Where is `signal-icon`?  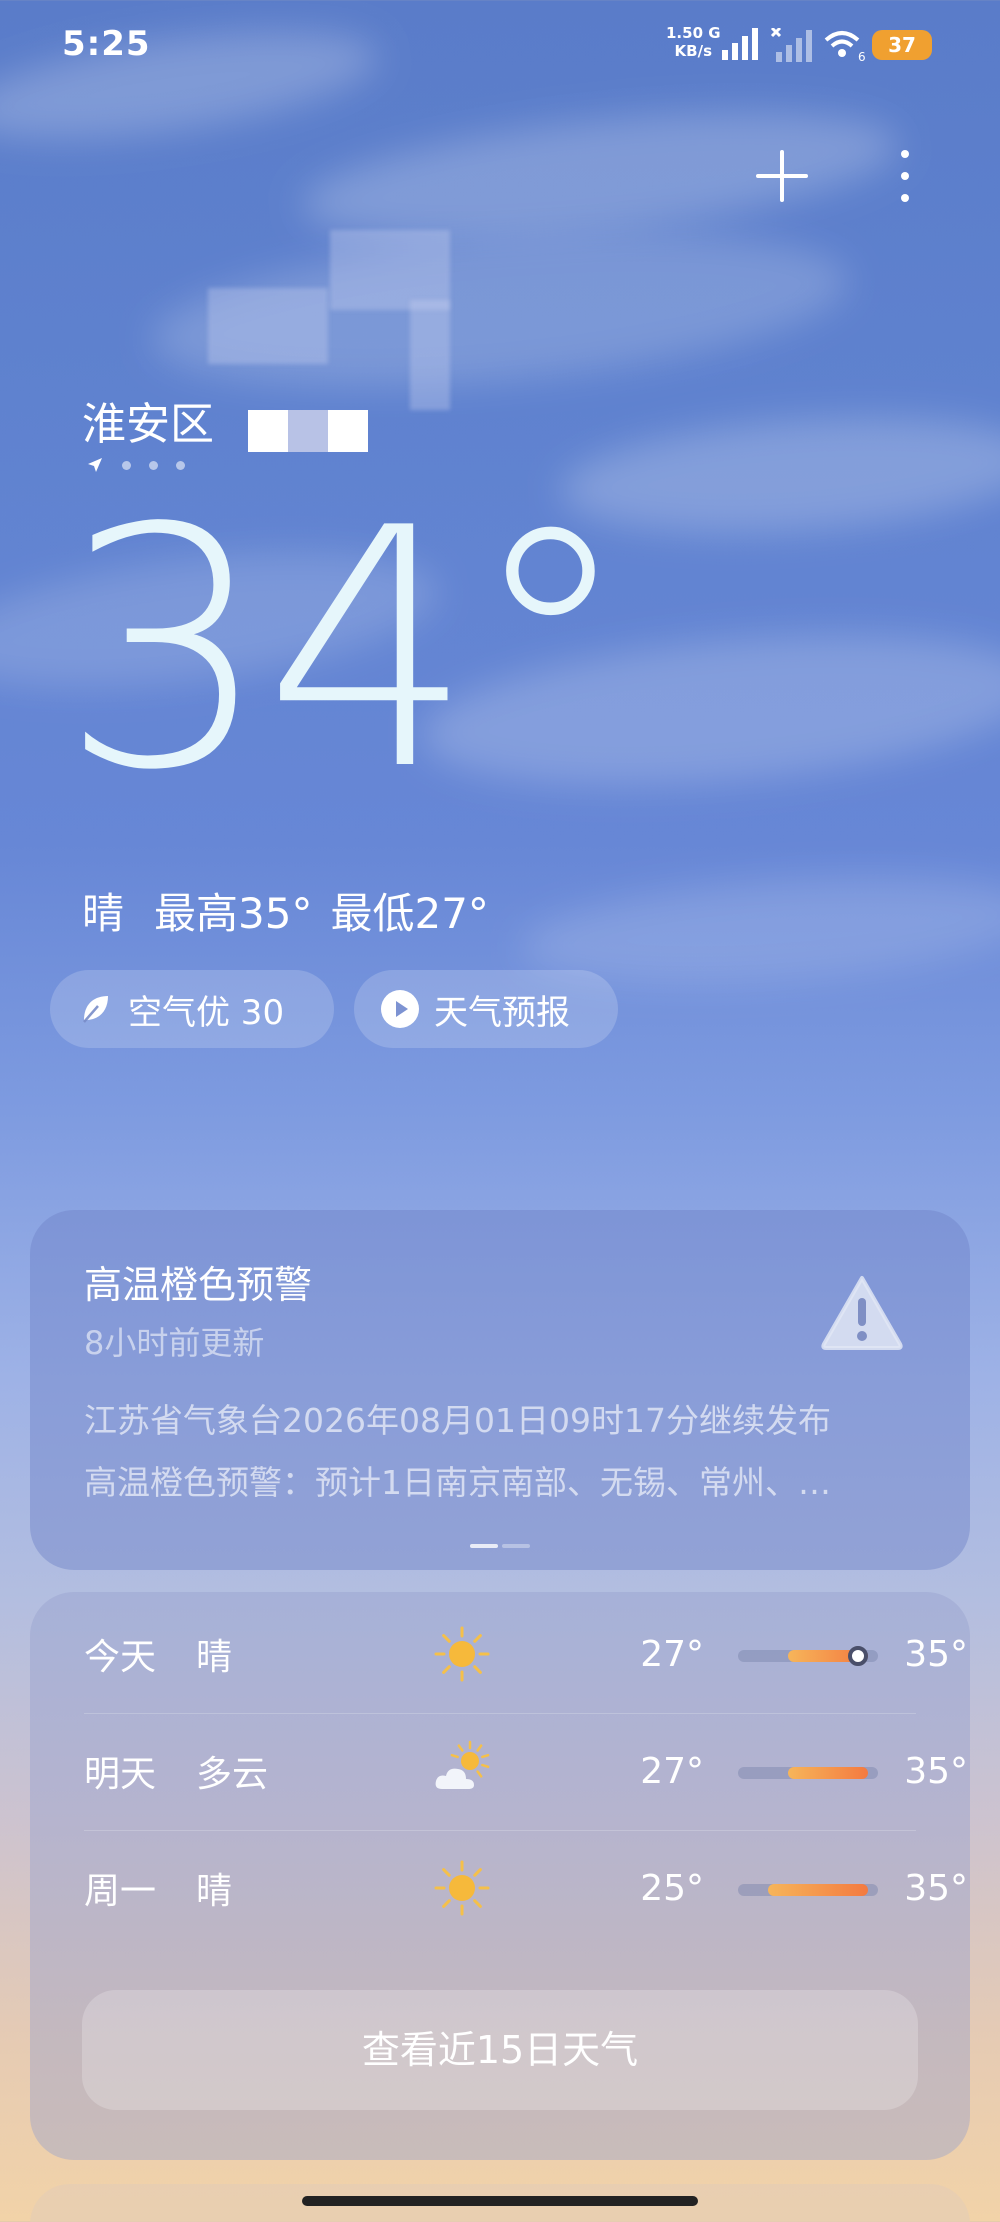
signal-icon is located at coordinates (740, 44).